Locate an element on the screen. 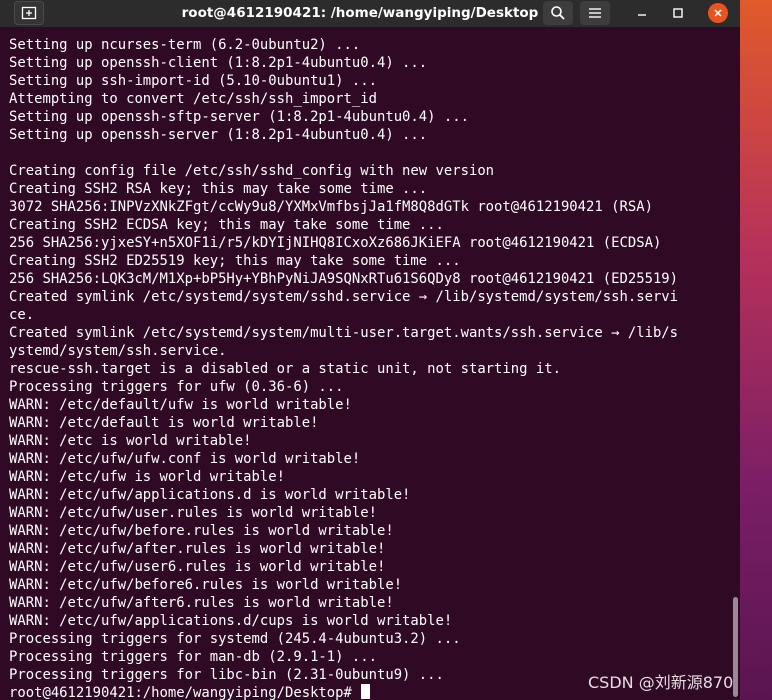  maximize-button is located at coordinates (678, 13).